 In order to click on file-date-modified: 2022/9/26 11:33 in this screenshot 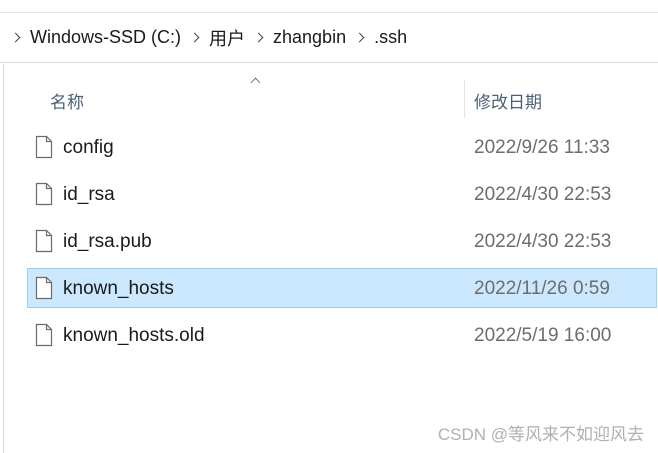, I will do `click(542, 147)`.